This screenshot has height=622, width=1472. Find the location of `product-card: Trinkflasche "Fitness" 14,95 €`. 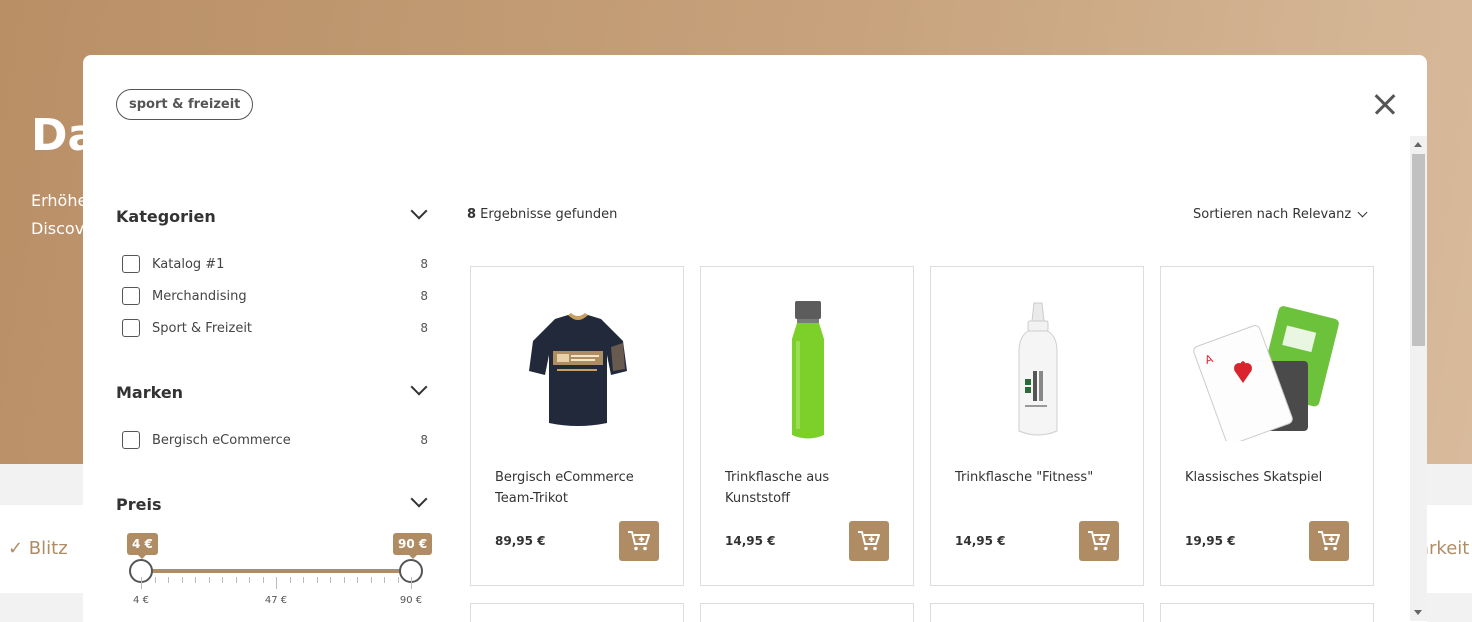

product-card: Trinkflasche "Fitness" 14,95 € is located at coordinates (1037, 426).